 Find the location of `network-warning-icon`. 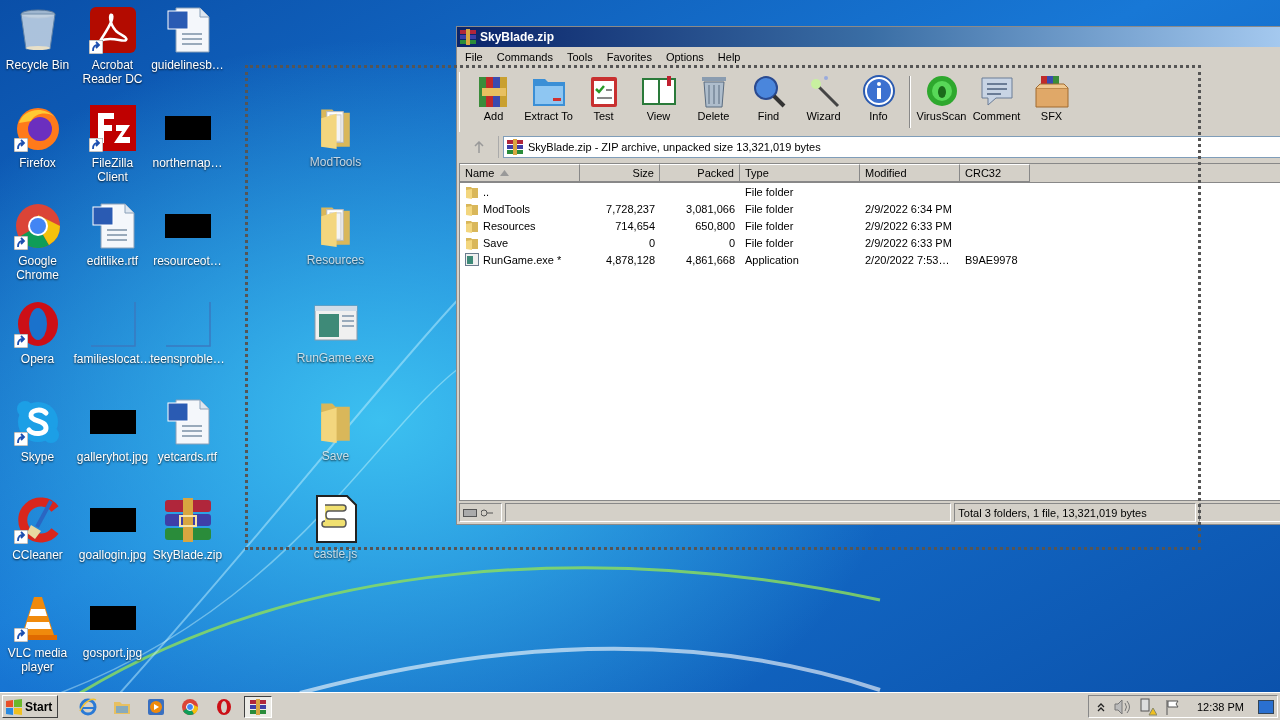

network-warning-icon is located at coordinates (1147, 706).